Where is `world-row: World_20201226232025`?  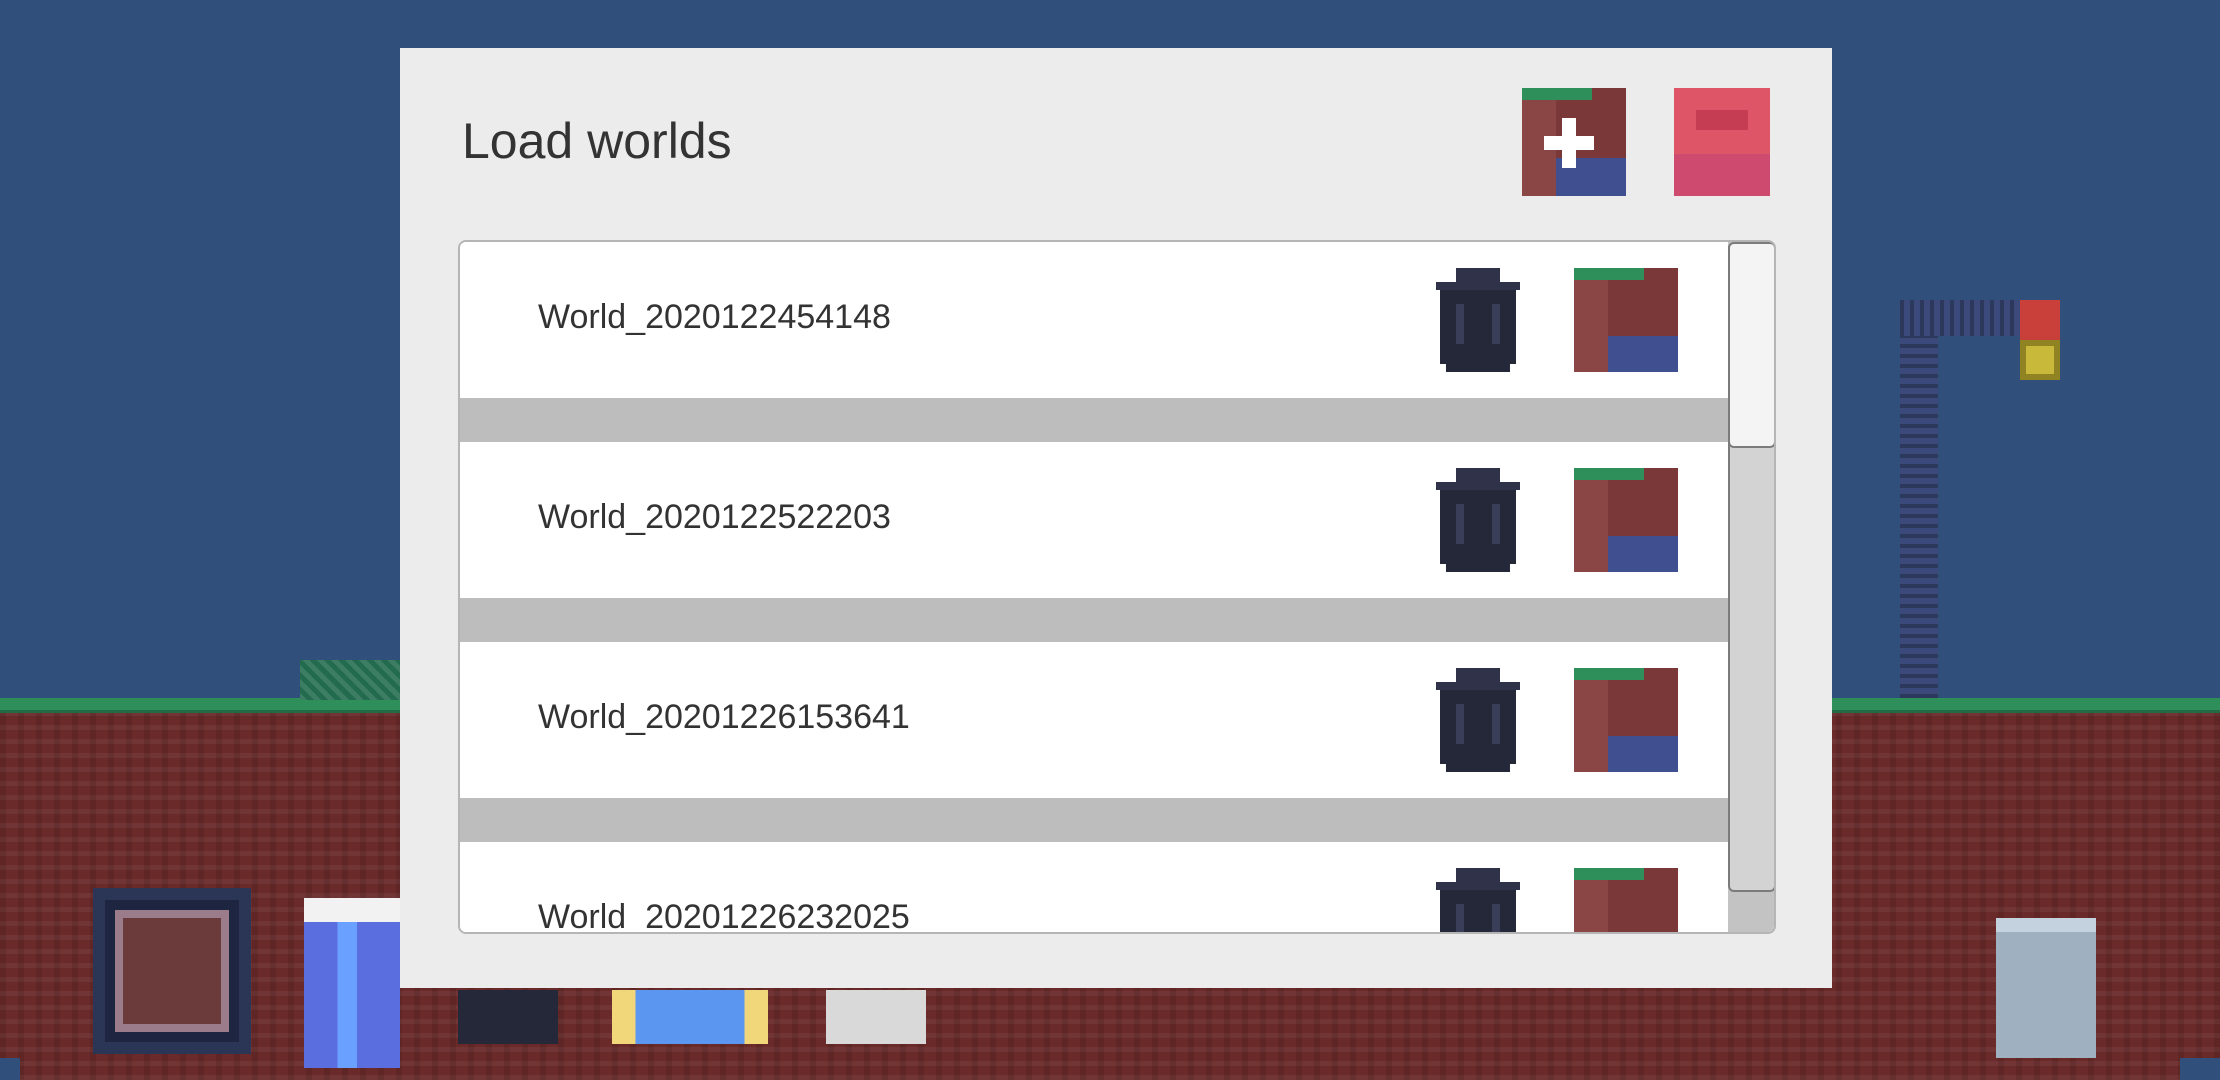
world-row: World_20201226232025 is located at coordinates (1094, 888).